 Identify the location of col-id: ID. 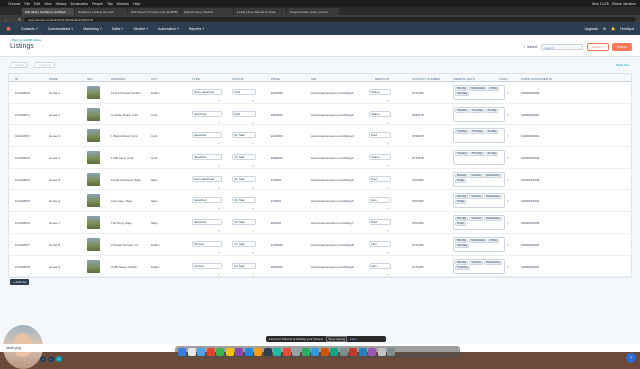
(16, 79).